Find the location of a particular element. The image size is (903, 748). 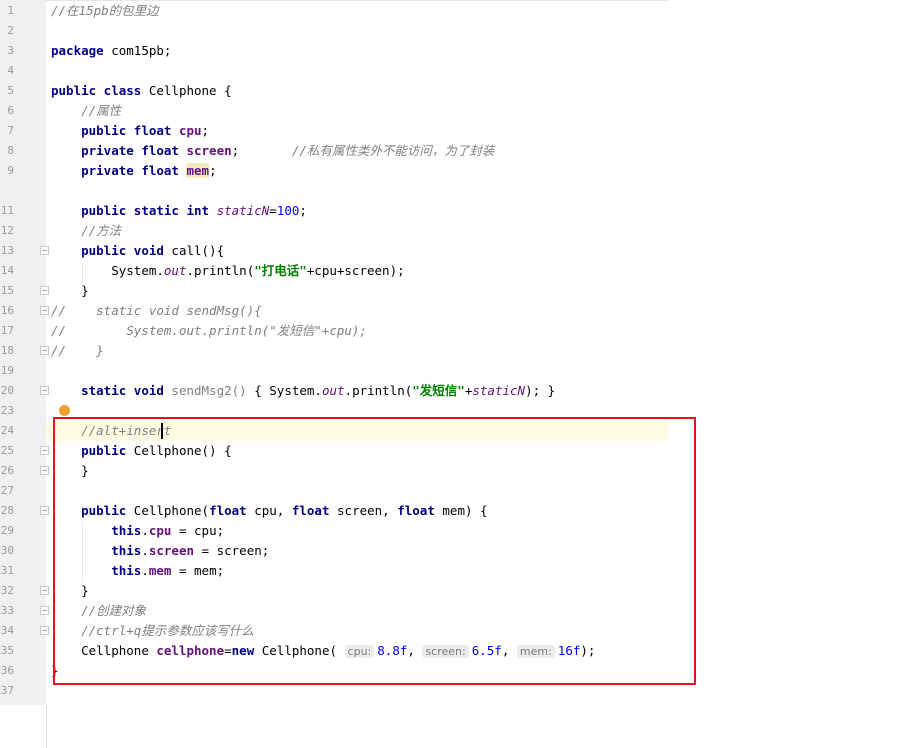

line-number: 37 is located at coordinates (7, 690).